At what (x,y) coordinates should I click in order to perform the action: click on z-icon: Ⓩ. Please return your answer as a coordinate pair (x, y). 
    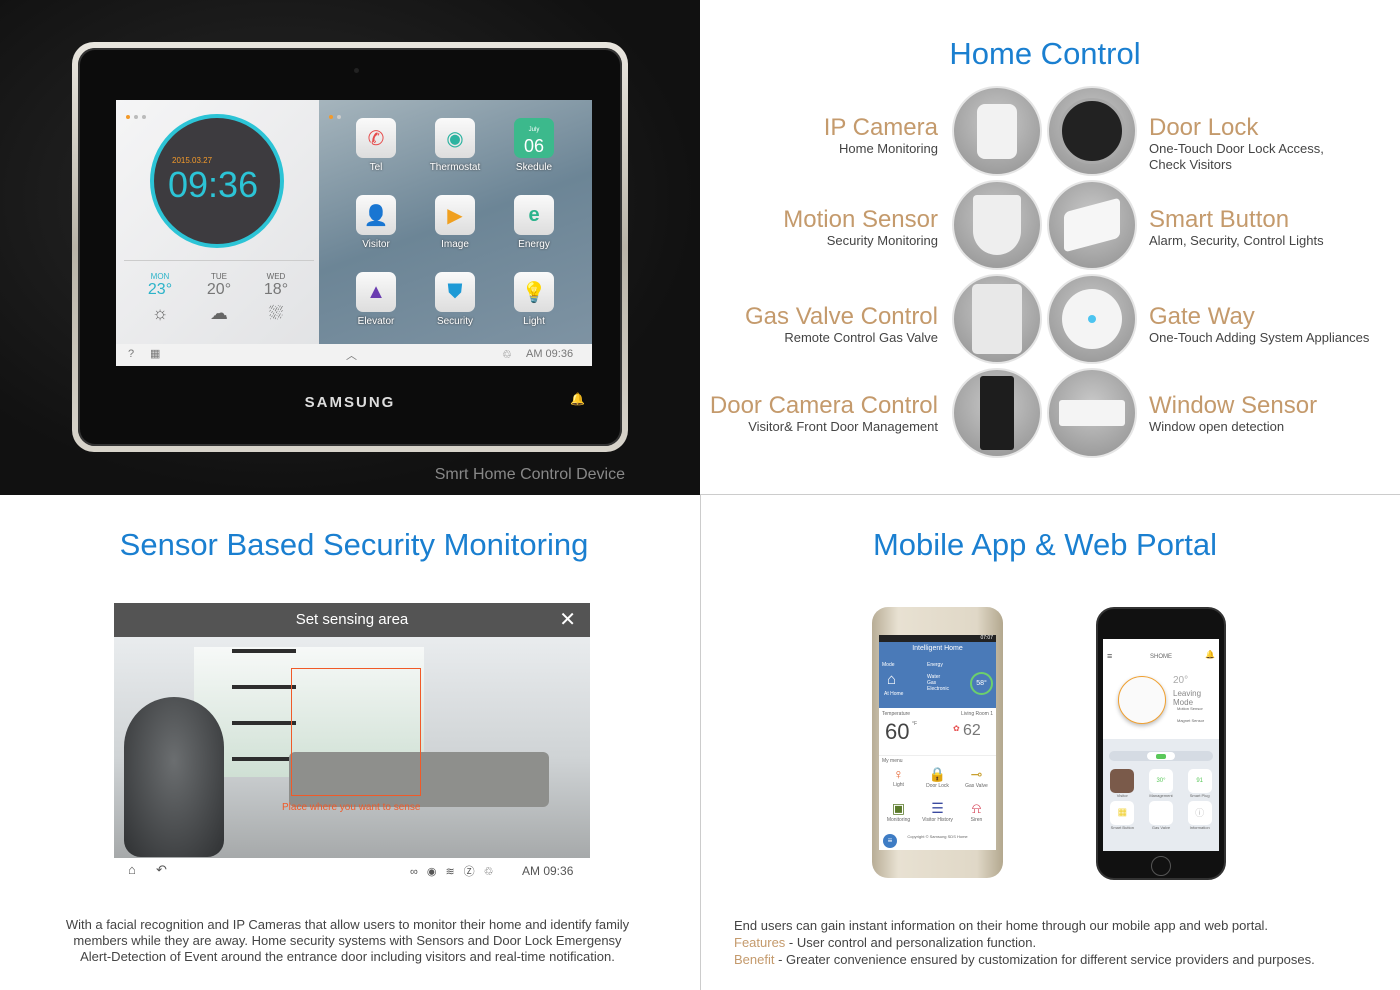
    Looking at the image, I should click on (473, 872).